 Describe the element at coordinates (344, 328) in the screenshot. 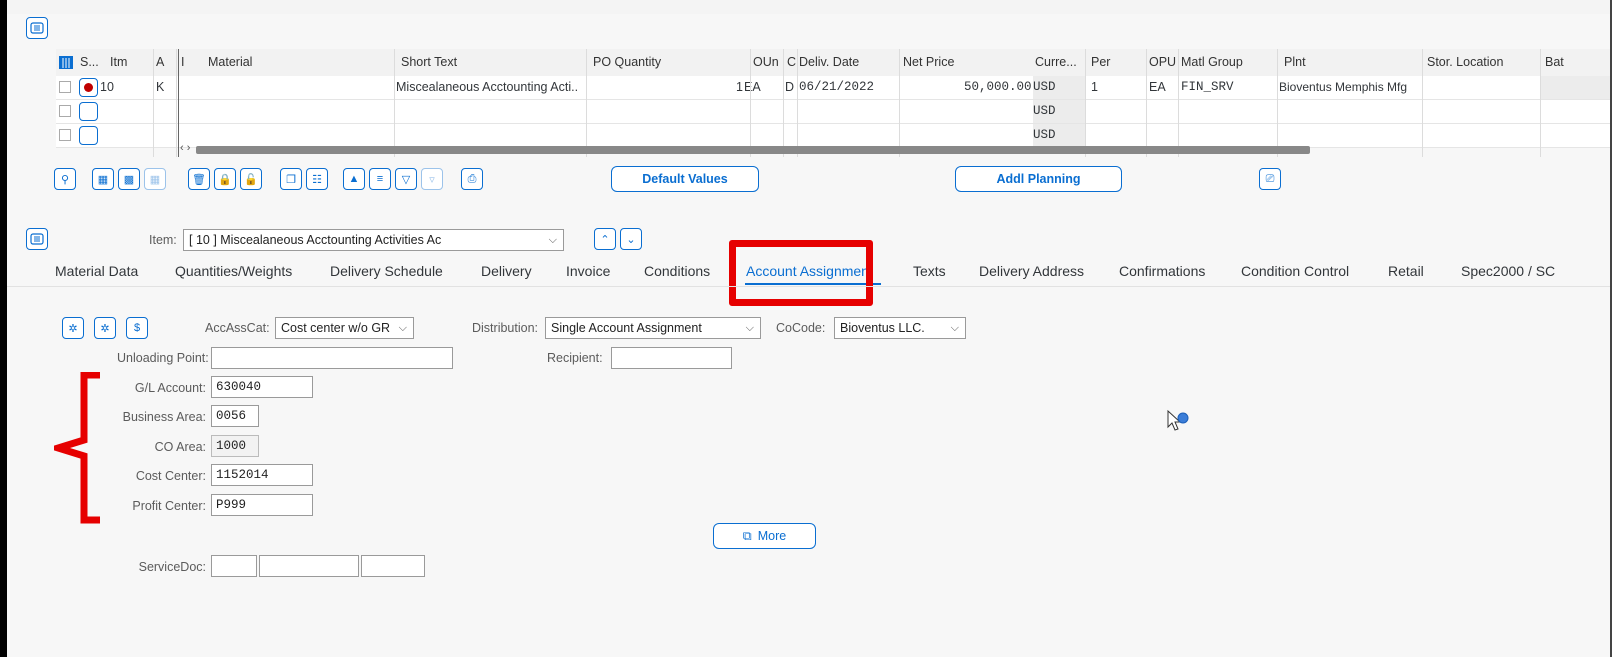

I see `accasscat-select: Cost center w/o GR ⌵` at that location.